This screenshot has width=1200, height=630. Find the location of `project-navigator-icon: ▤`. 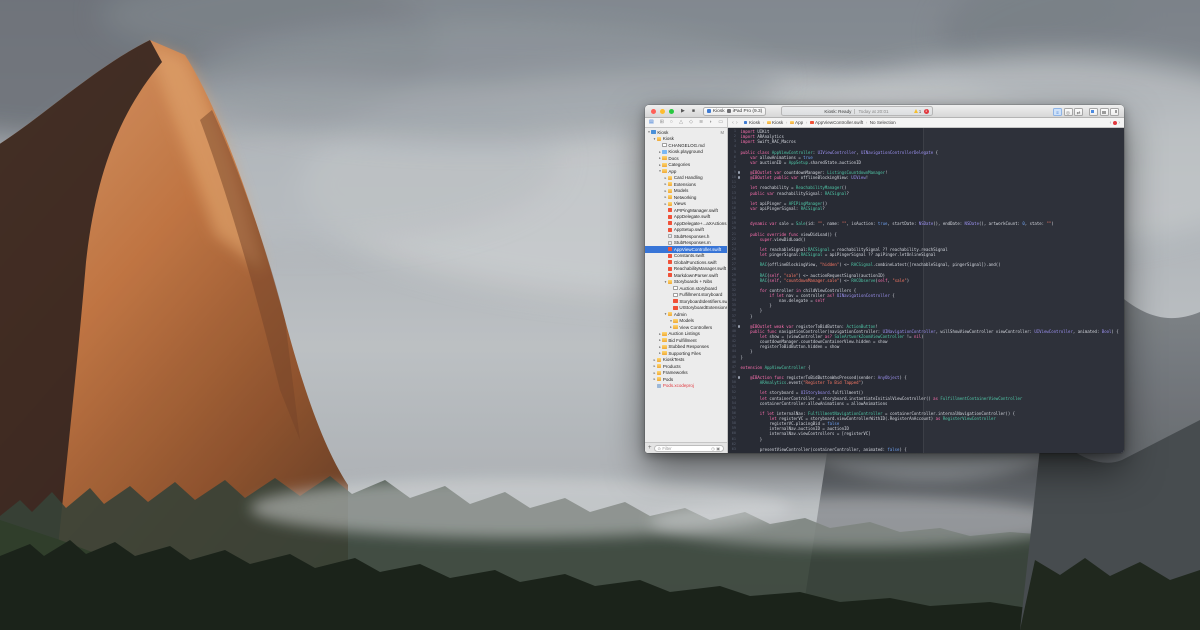

project-navigator-icon: ▤ is located at coordinates (651, 123).